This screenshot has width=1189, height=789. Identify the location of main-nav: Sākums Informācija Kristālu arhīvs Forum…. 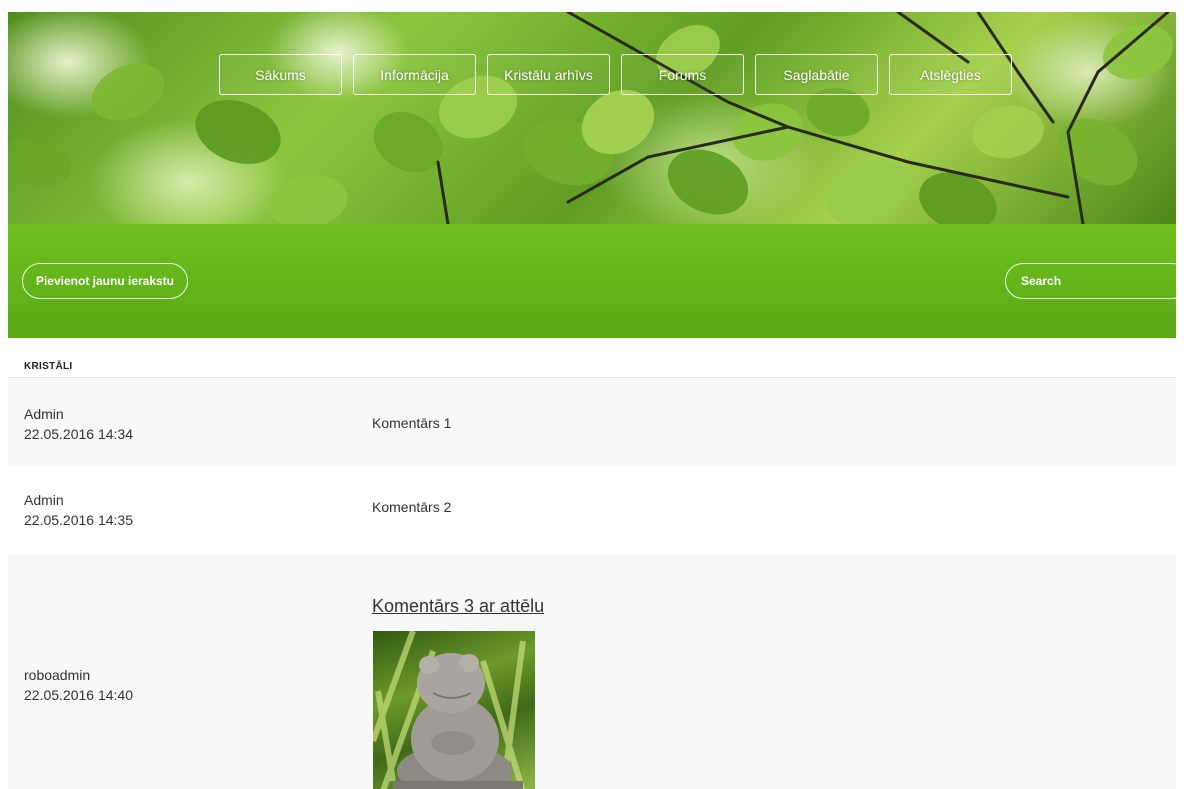
(615, 74).